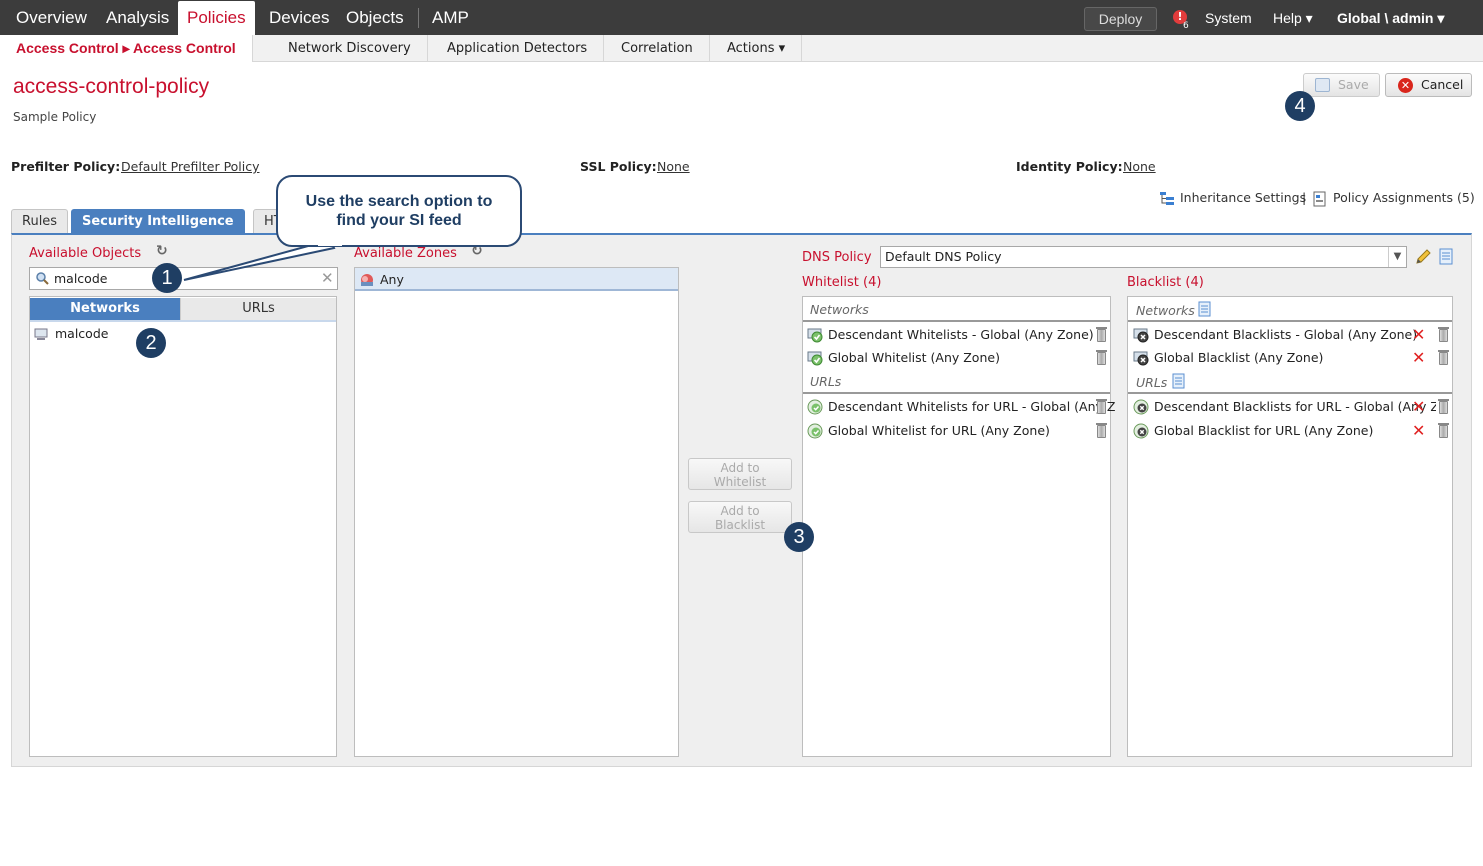 The width and height of the screenshot is (1483, 866). I want to click on callout-line1: Use the search option to, so click(399, 201).